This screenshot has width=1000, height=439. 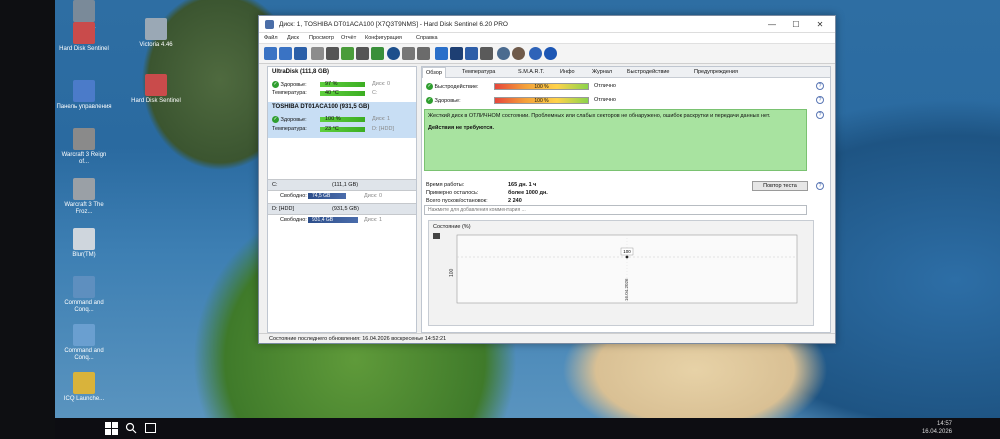 What do you see at coordinates (347, 53) in the screenshot?
I see `surface-test-icon` at bounding box center [347, 53].